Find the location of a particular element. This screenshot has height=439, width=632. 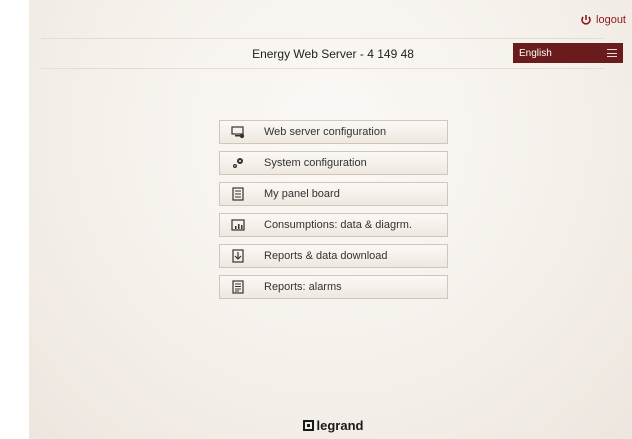

logout-label: logout is located at coordinates (611, 20).